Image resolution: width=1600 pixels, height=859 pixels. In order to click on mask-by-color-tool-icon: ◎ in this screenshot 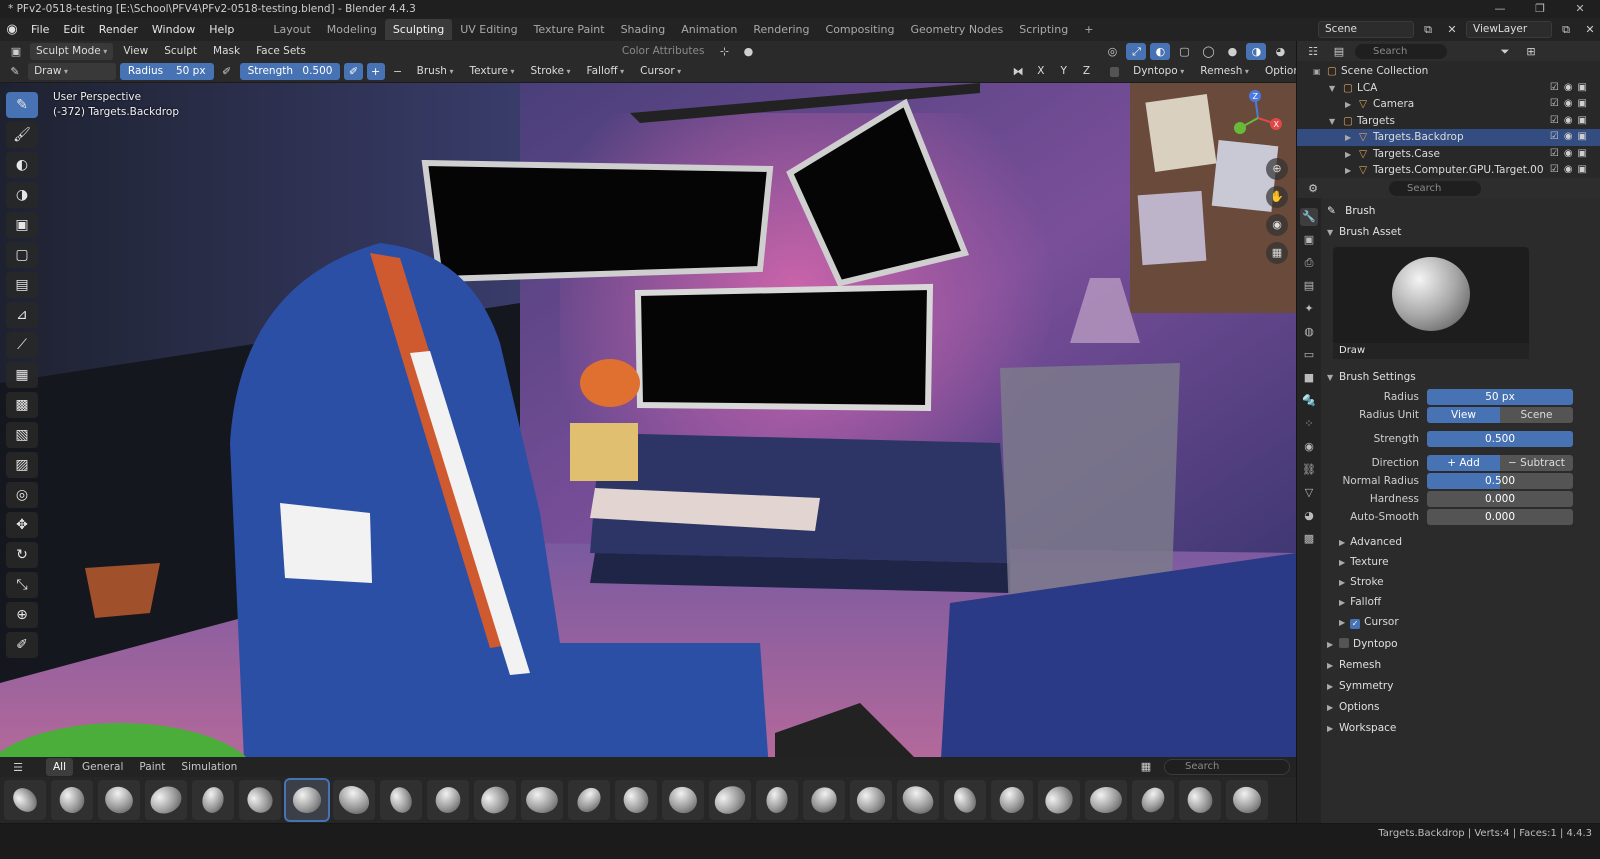, I will do `click(22, 495)`.